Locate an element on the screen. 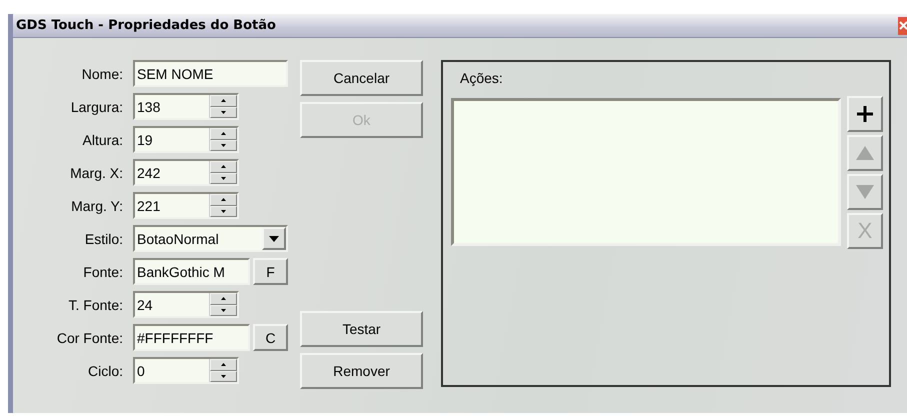 The height and width of the screenshot is (419, 907). spin-field: 24 is located at coordinates (186, 304).